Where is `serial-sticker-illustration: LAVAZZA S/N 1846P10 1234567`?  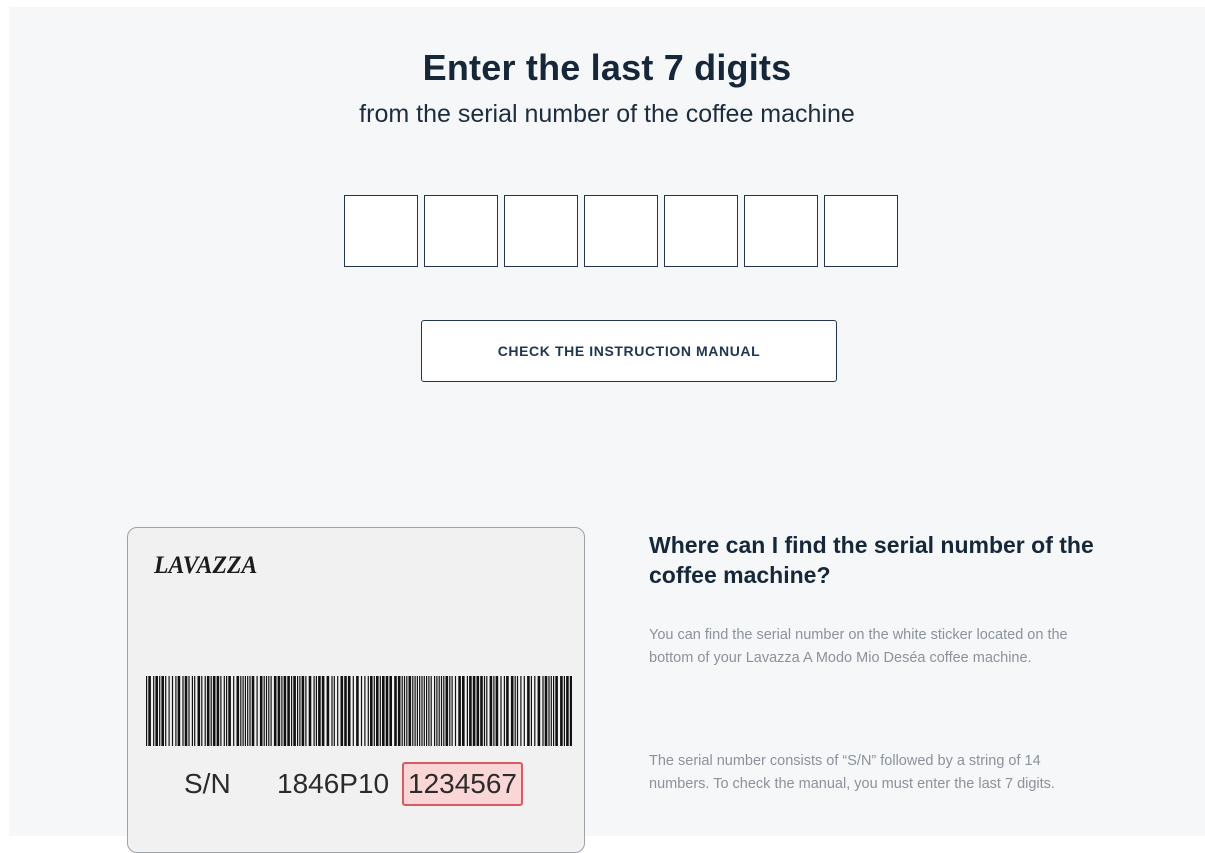 serial-sticker-illustration: LAVAZZA S/N 1846P10 1234567 is located at coordinates (356, 690).